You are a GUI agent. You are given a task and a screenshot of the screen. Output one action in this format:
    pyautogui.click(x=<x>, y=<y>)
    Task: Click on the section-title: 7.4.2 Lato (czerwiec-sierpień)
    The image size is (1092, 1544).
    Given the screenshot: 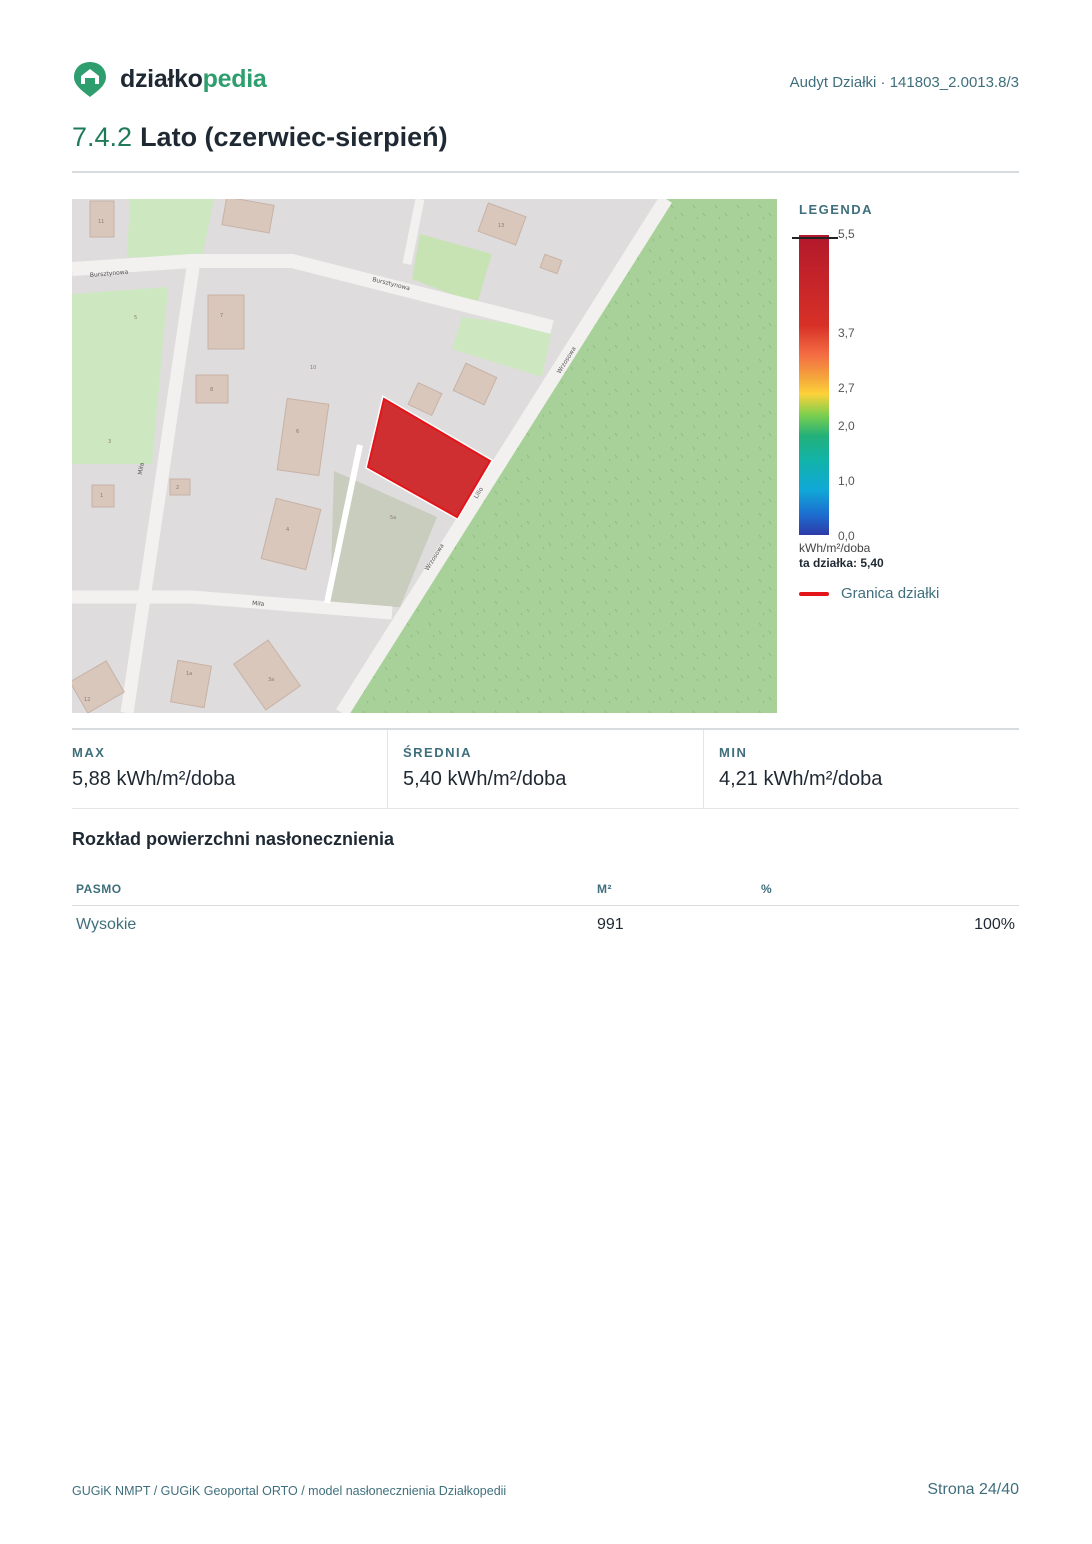 What is the action you would take?
    pyautogui.click(x=260, y=137)
    